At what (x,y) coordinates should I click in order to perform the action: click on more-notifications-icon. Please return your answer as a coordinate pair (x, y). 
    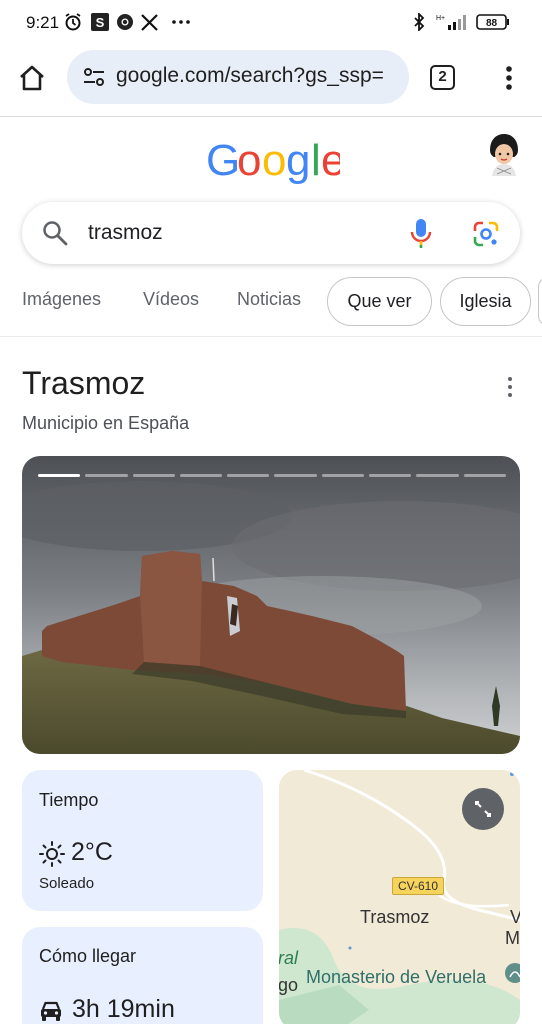
    Looking at the image, I should click on (181, 18).